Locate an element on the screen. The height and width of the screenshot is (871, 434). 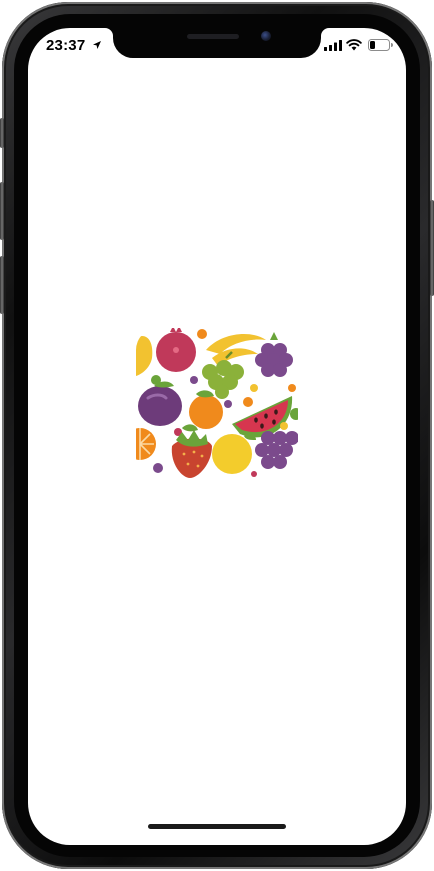
power-button is located at coordinates (432, 248).